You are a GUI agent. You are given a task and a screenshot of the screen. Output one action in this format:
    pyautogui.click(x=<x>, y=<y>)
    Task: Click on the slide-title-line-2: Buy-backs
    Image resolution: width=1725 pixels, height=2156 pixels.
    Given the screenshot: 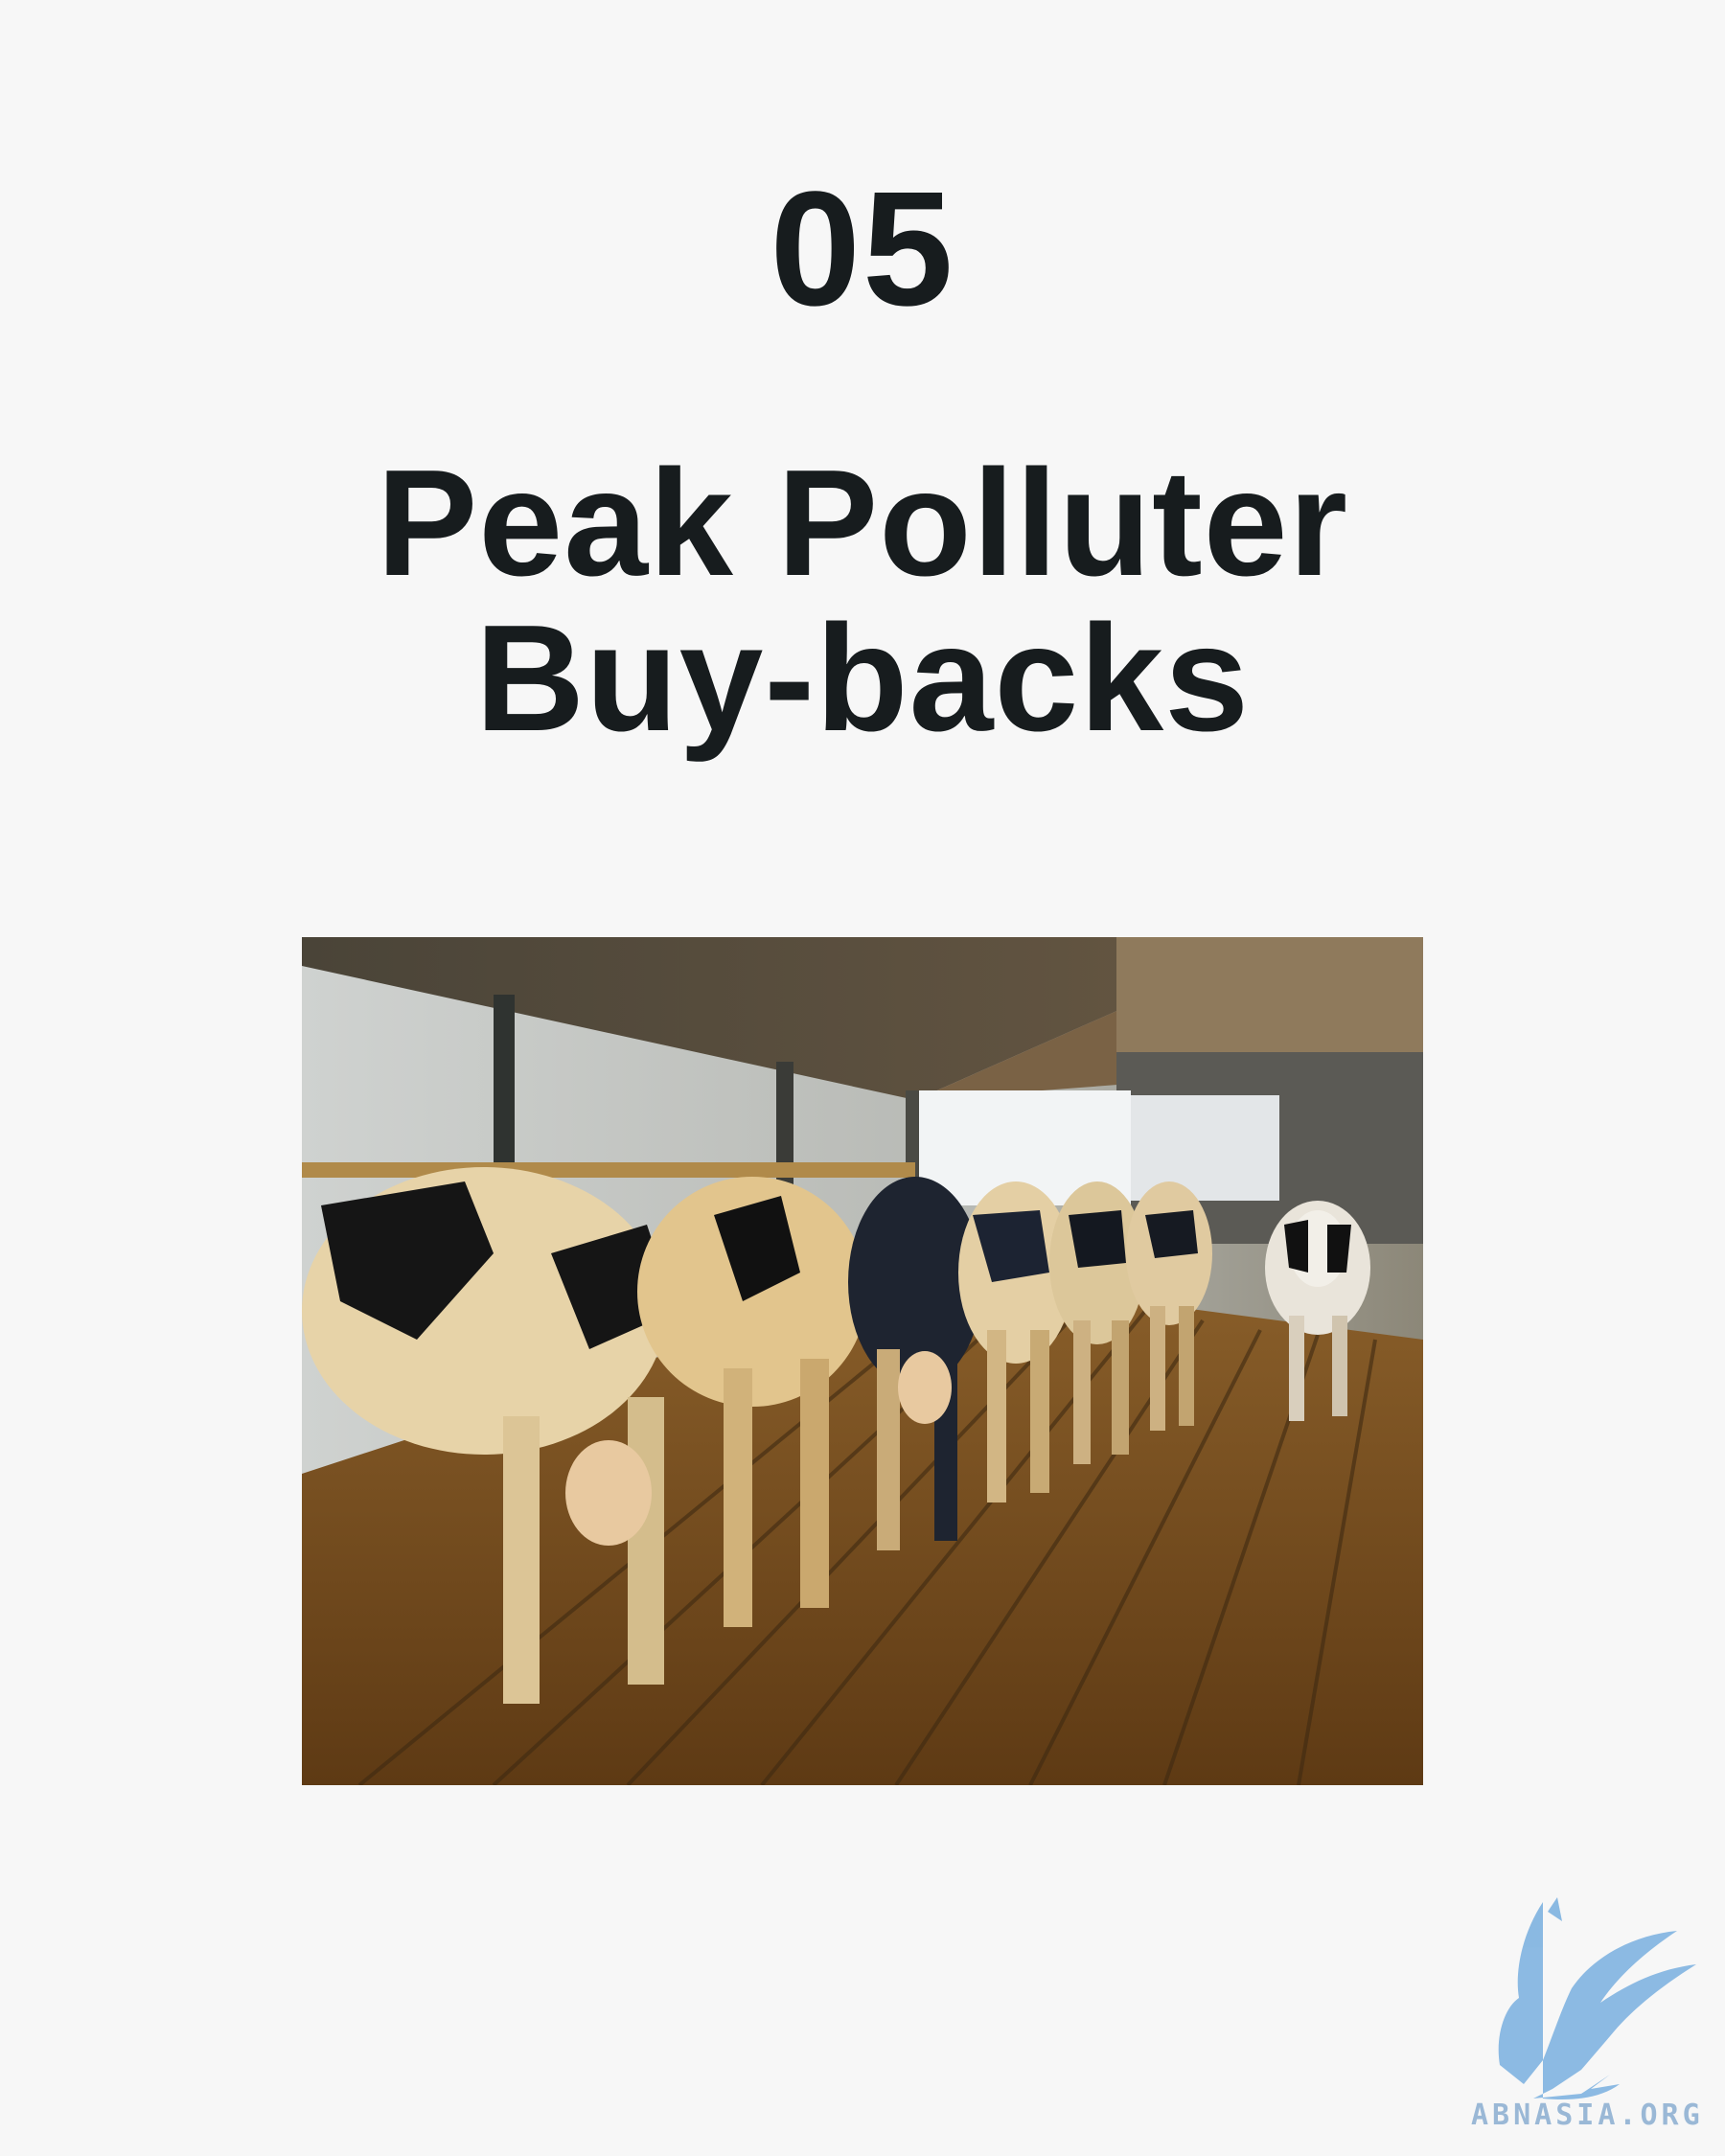 What is the action you would take?
    pyautogui.click(x=862, y=678)
    